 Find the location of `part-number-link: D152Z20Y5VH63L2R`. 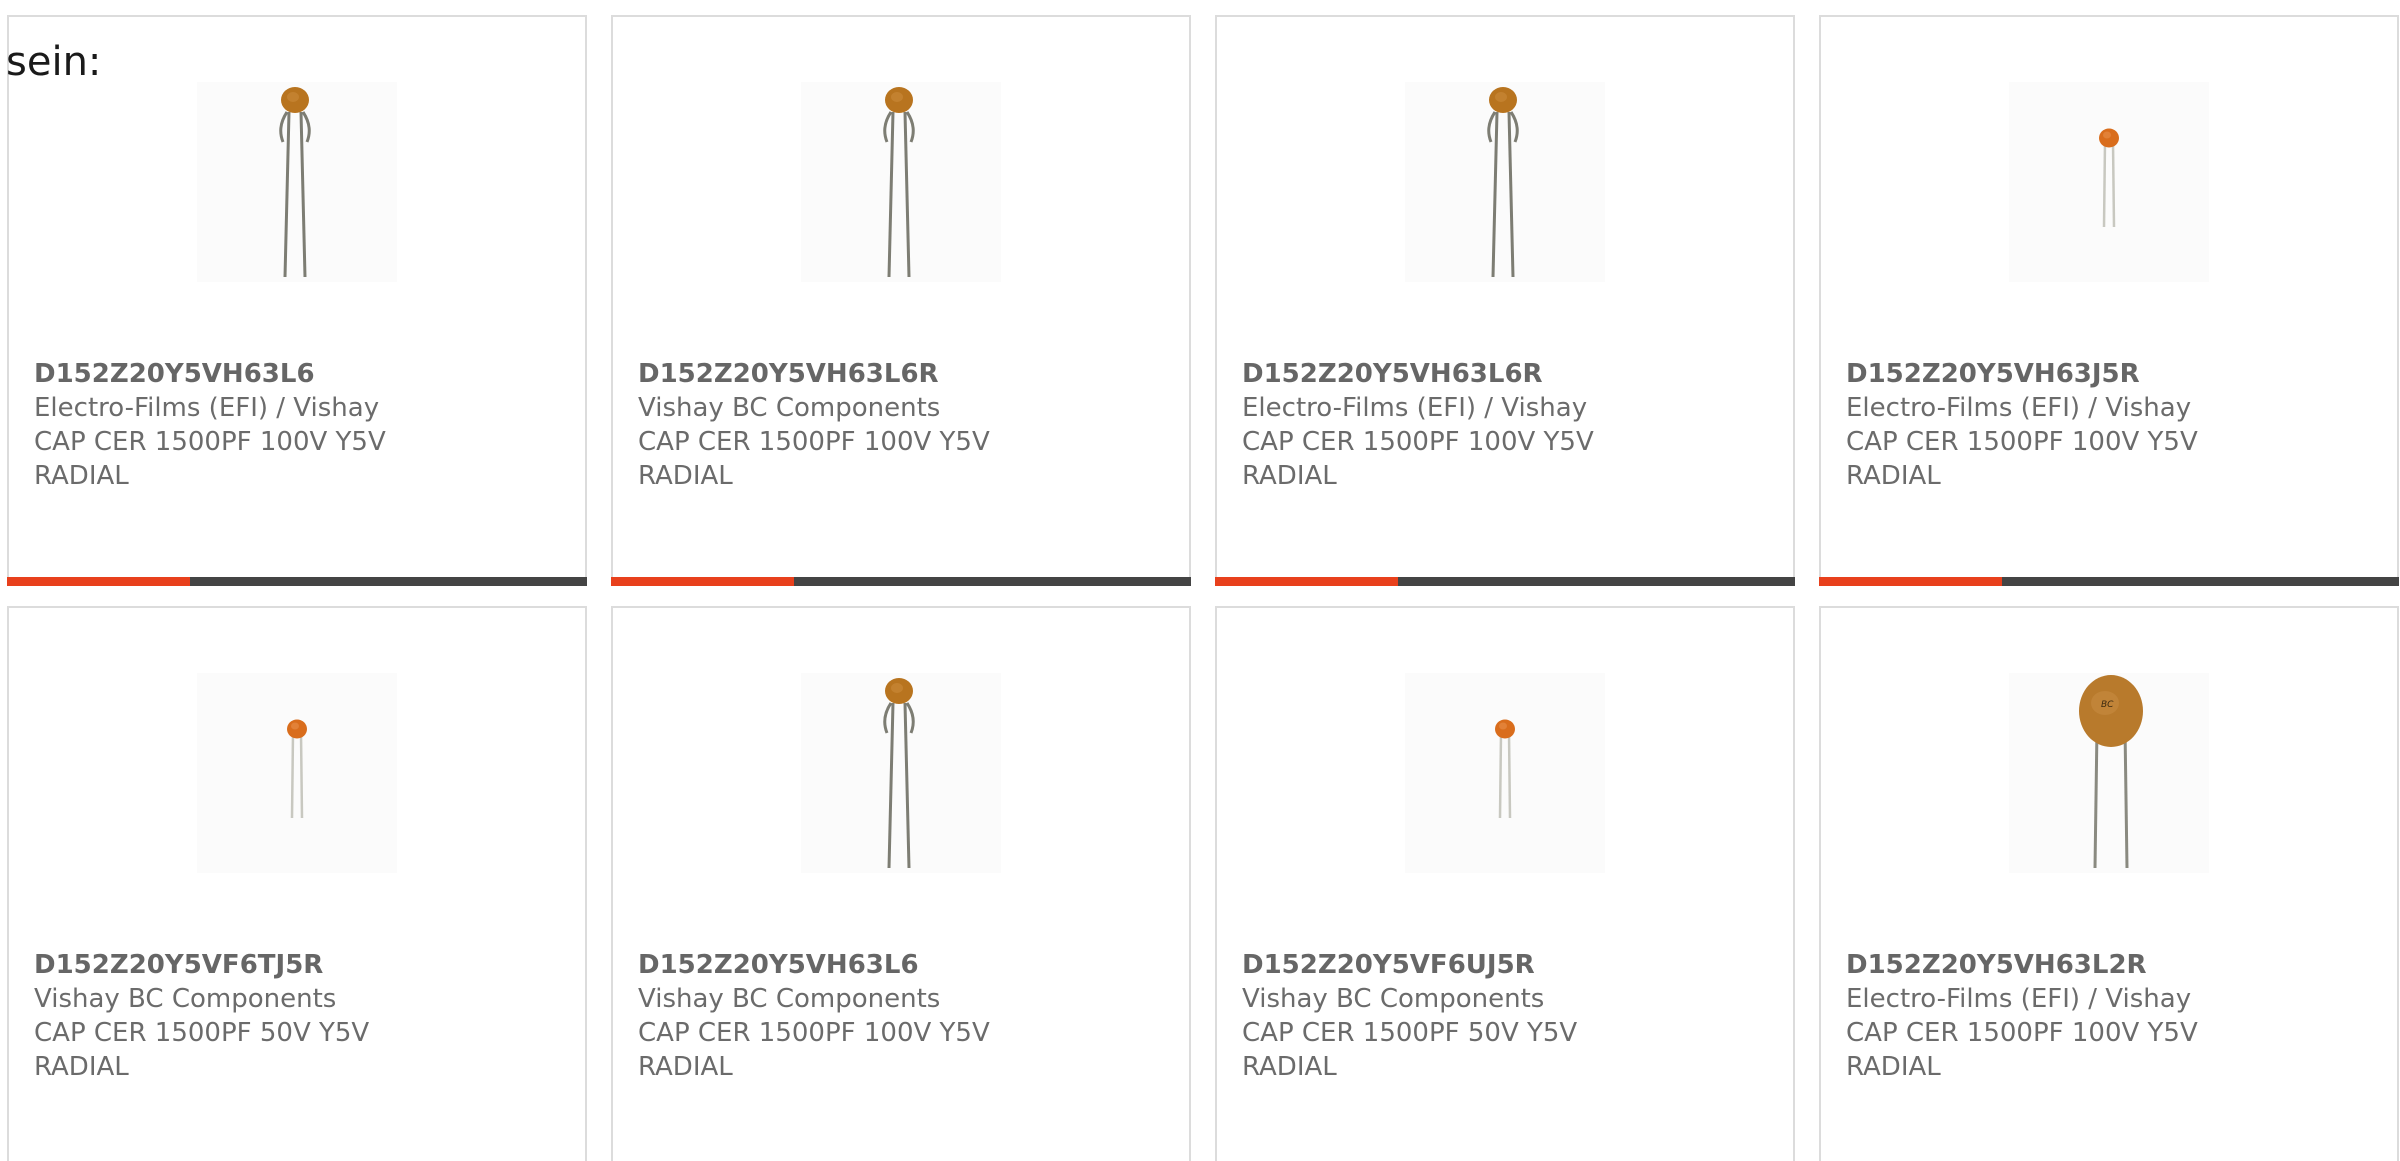

part-number-link: D152Z20Y5VH63L2R is located at coordinates (2111, 965).